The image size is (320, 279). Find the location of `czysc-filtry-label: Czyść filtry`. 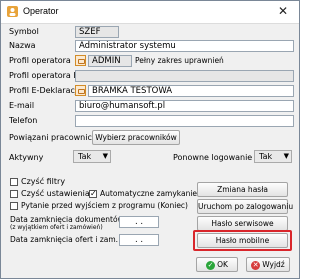

czysc-filtry-label: Czyść filtry is located at coordinates (43, 181).